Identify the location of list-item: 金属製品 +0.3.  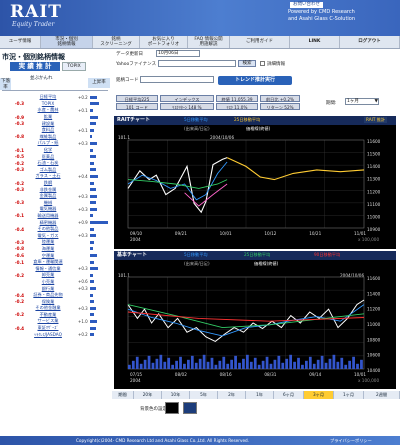
(56, 196).